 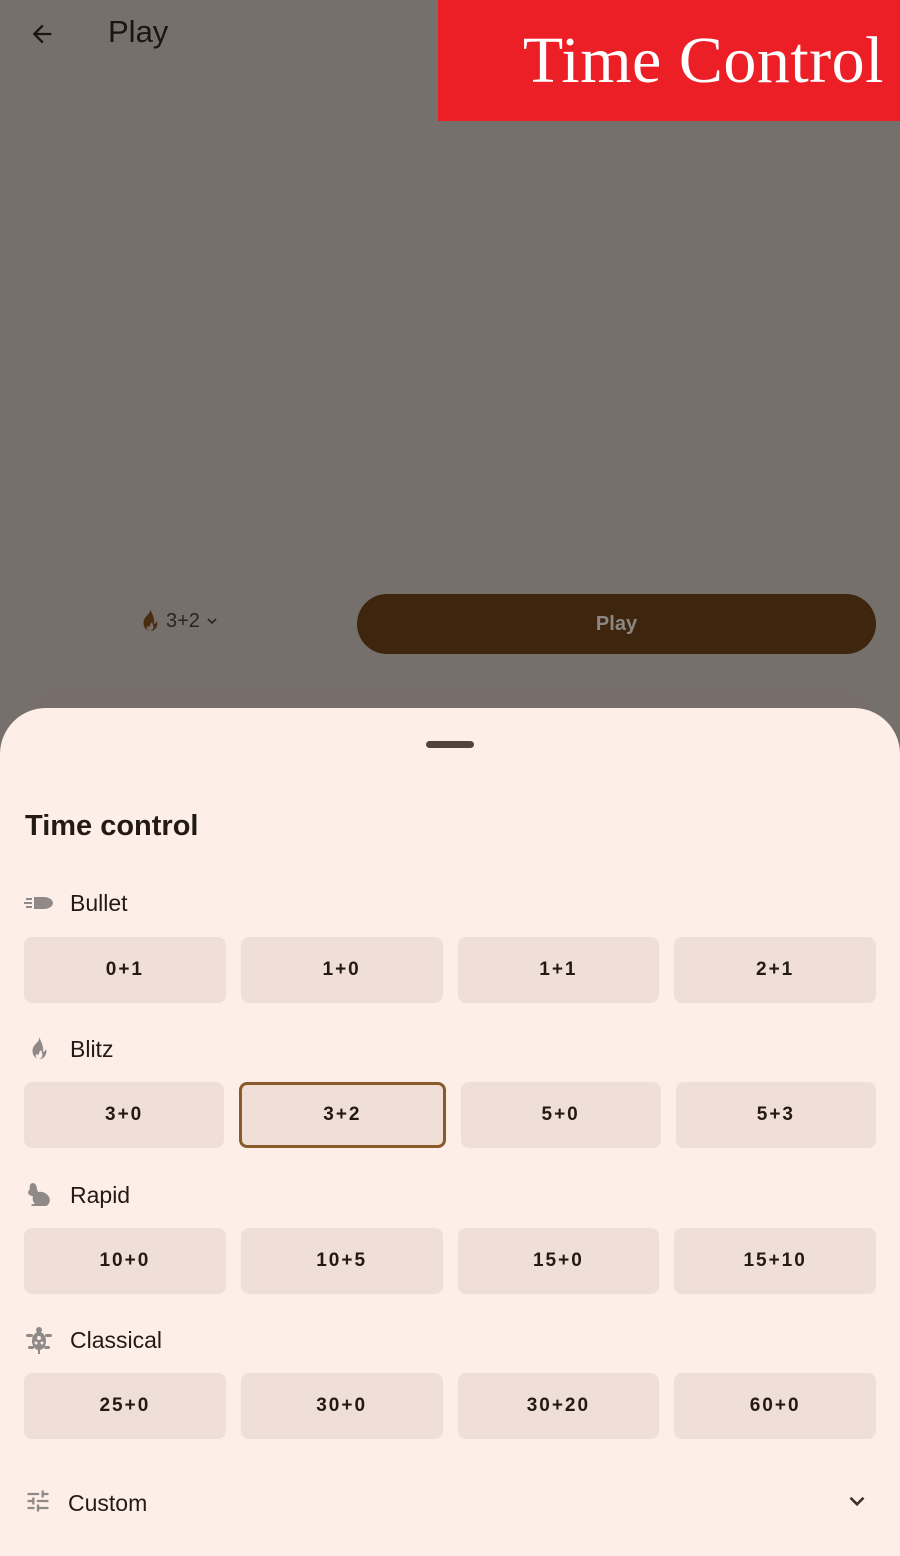 I want to click on category-classical: Classical, so click(x=93, y=1340).